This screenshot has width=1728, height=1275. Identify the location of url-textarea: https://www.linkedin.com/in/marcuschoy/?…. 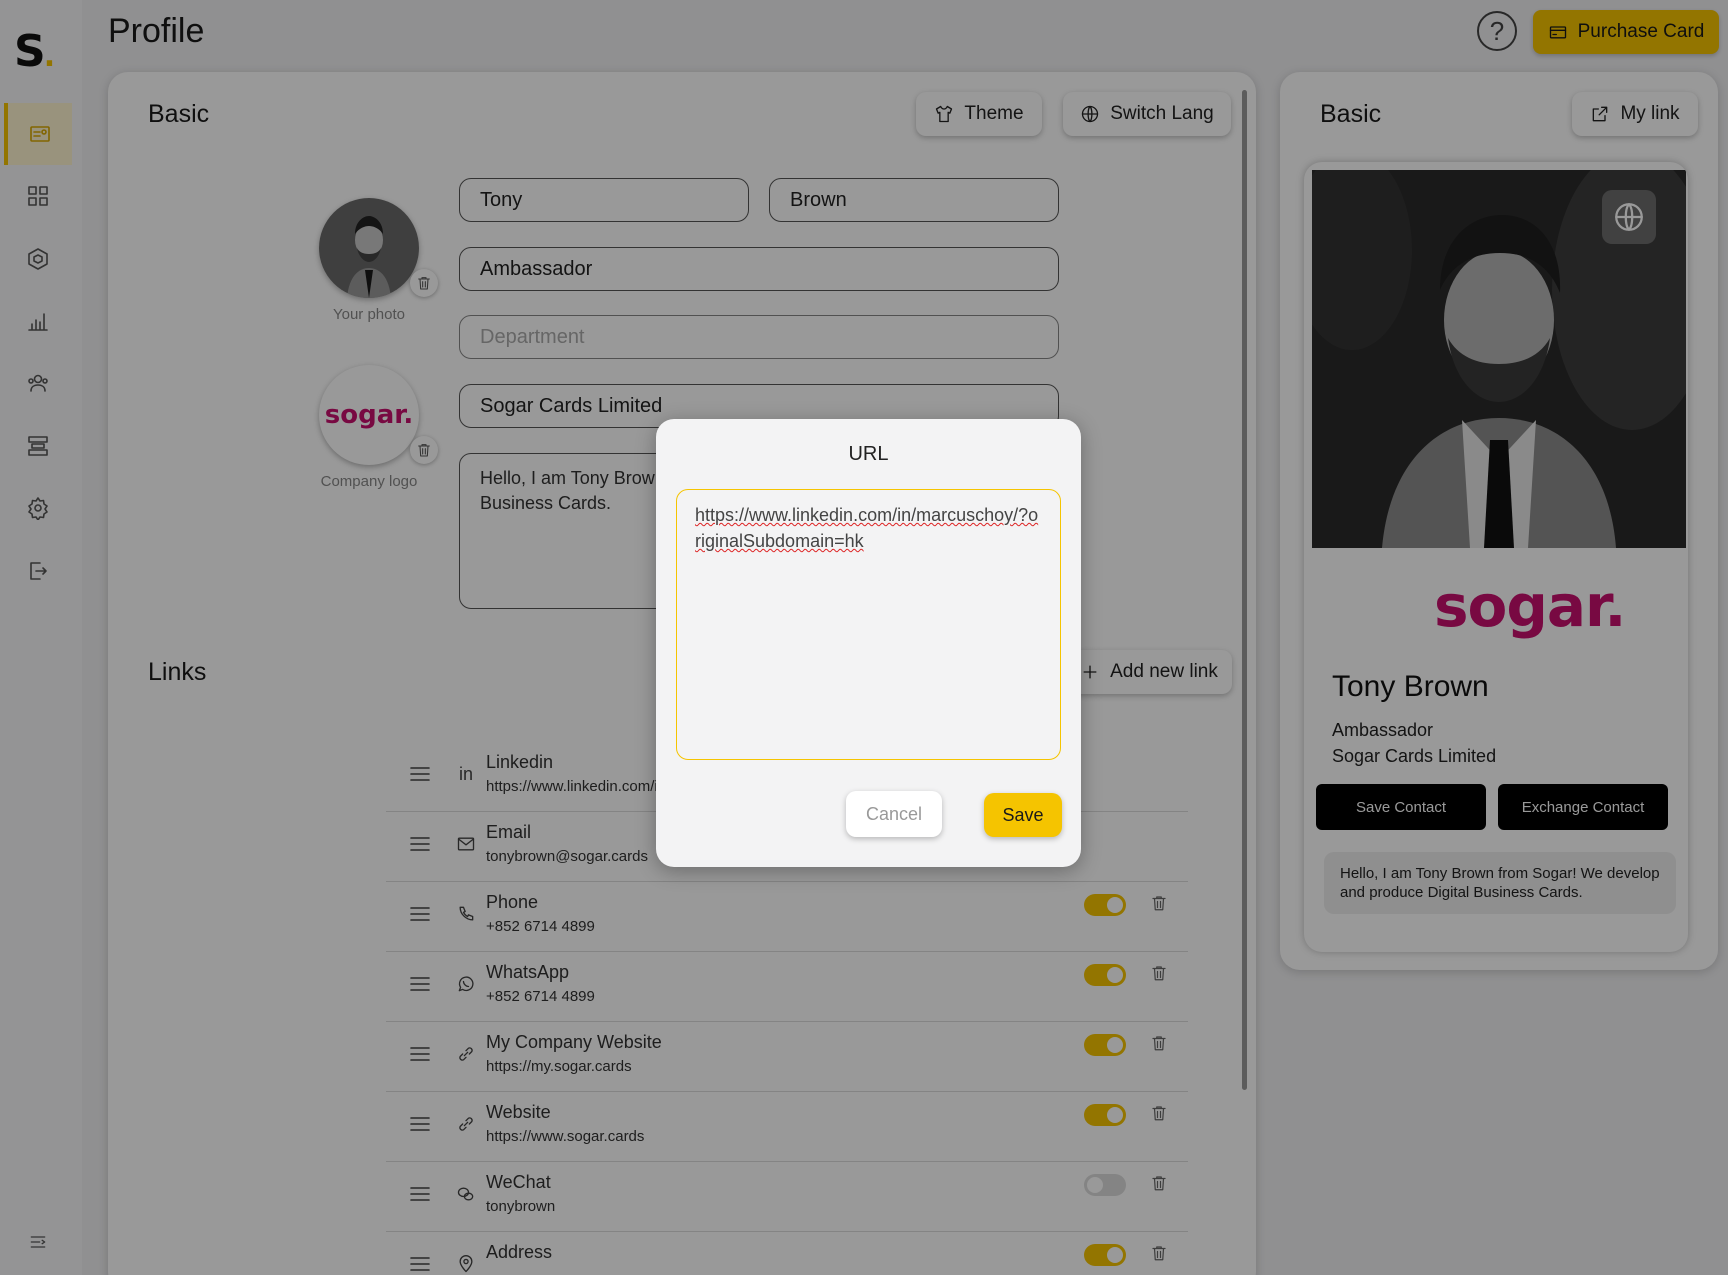
(868, 624).